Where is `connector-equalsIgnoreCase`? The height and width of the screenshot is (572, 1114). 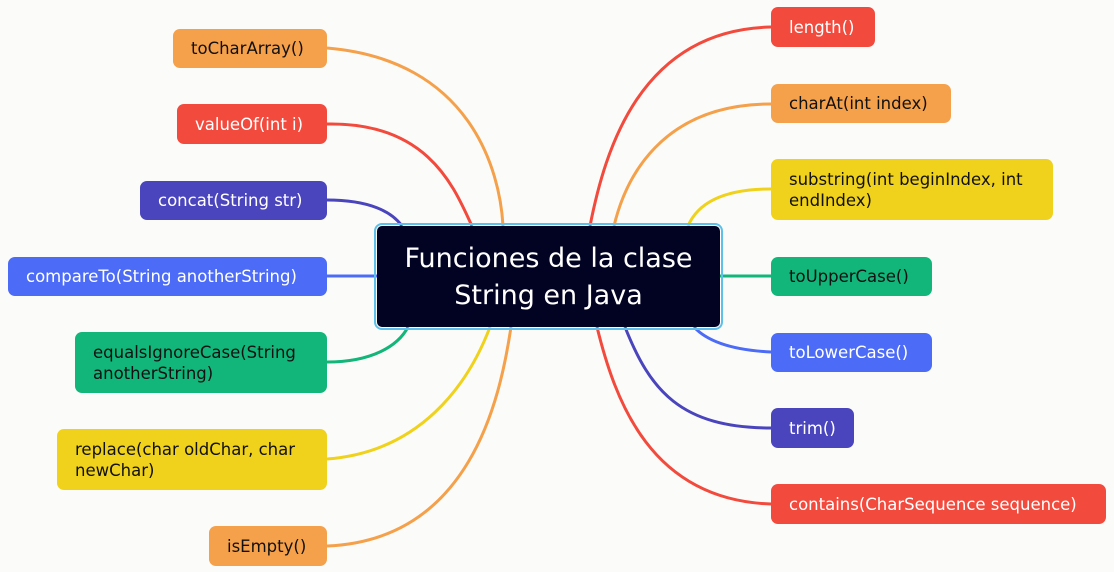 connector-equalsIgnoreCase is located at coordinates (368, 345).